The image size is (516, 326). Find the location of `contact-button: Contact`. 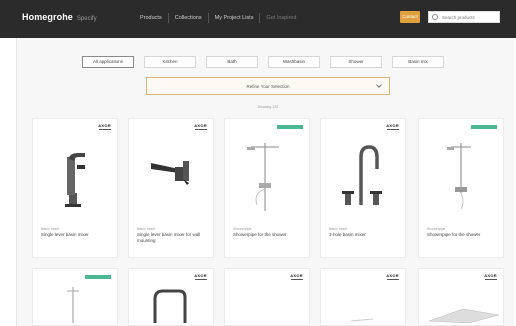

contact-button: Contact is located at coordinates (410, 17).